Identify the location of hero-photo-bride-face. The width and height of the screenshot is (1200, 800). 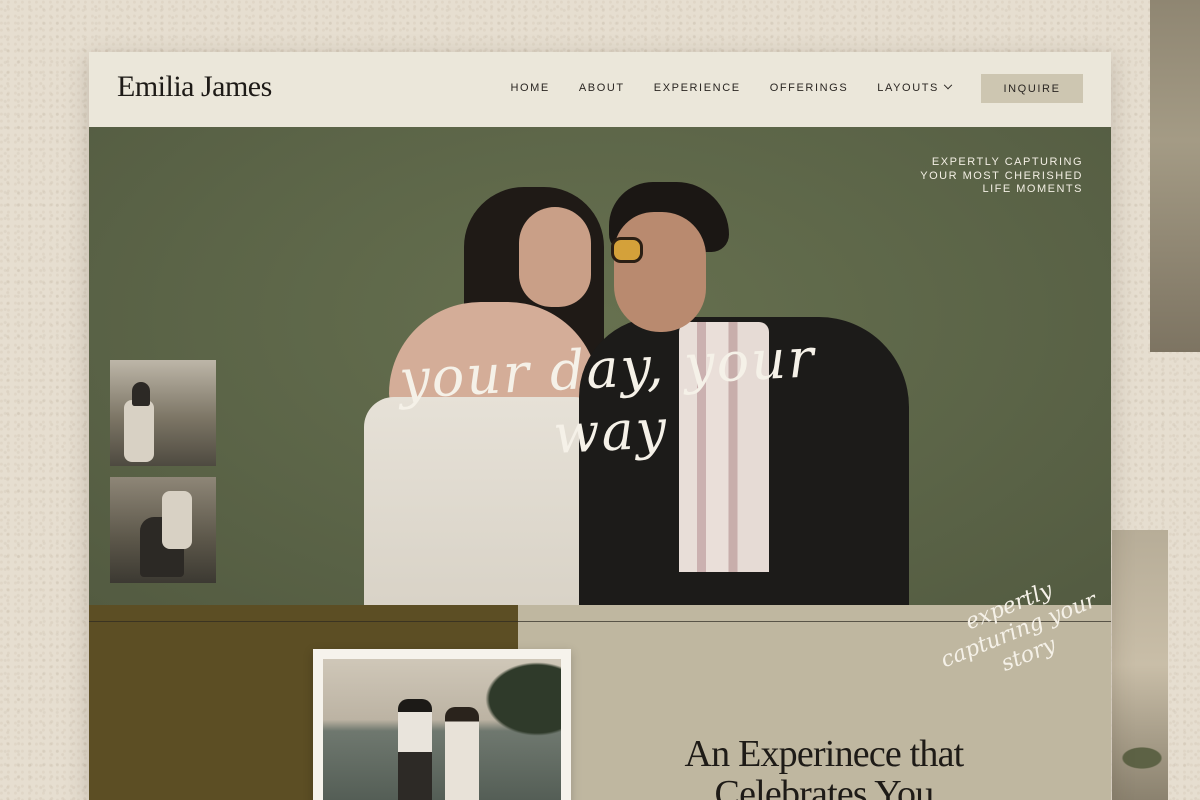
(555, 257).